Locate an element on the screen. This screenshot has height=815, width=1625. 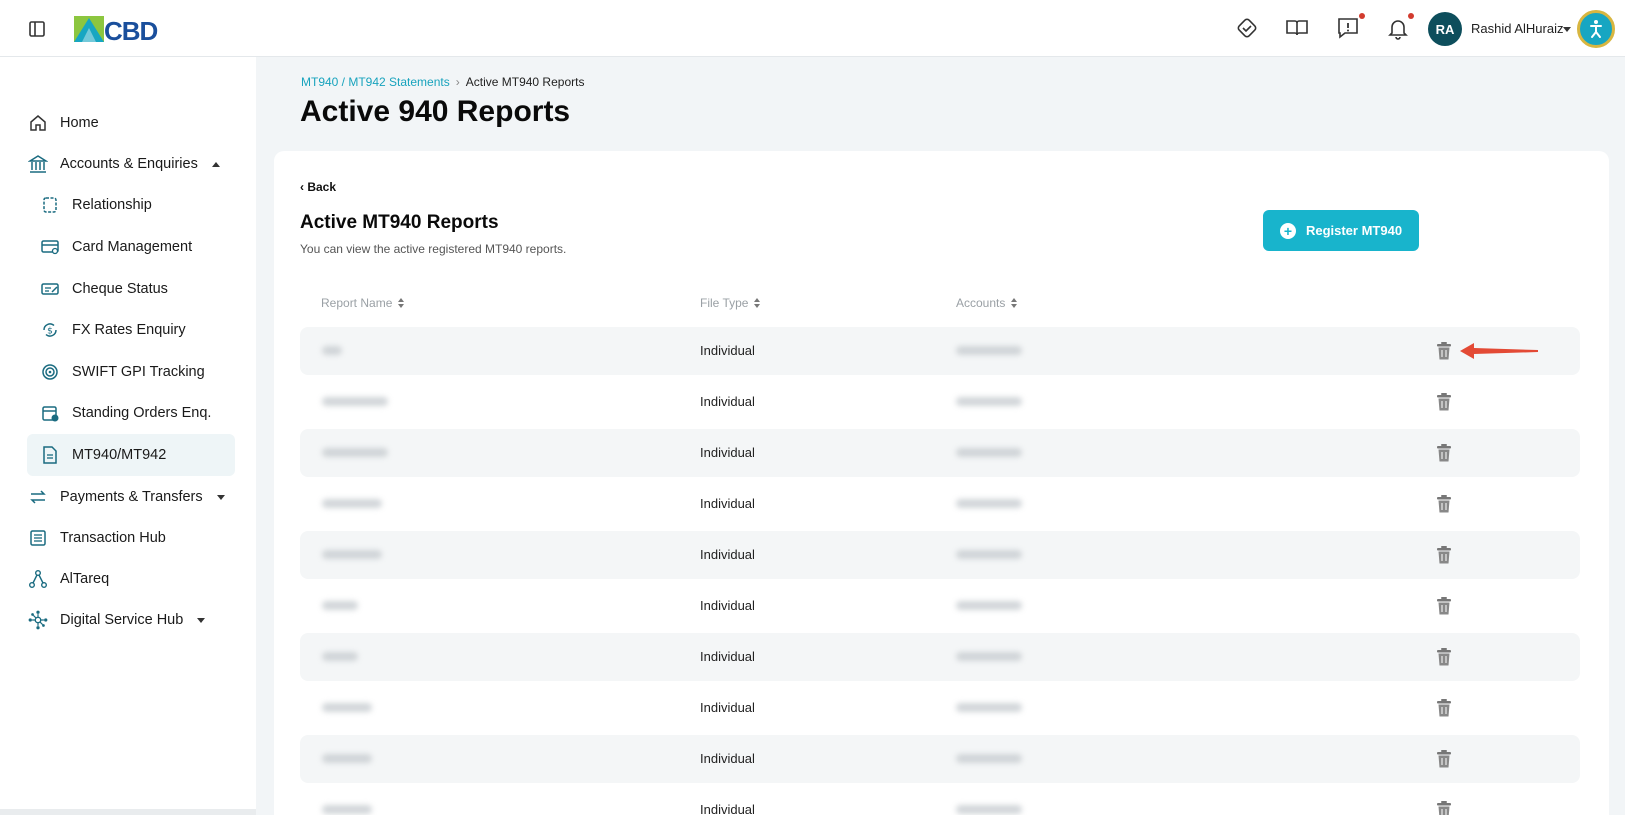
fx-icon: $ is located at coordinates (50, 330).